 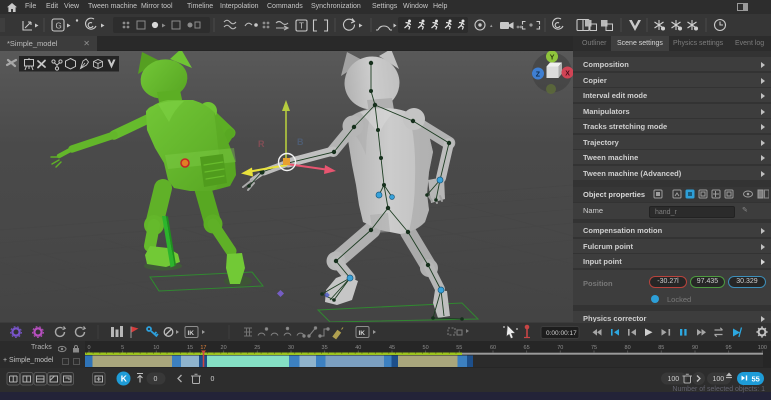 I want to click on svg-text: 35, so click(x=325, y=348).